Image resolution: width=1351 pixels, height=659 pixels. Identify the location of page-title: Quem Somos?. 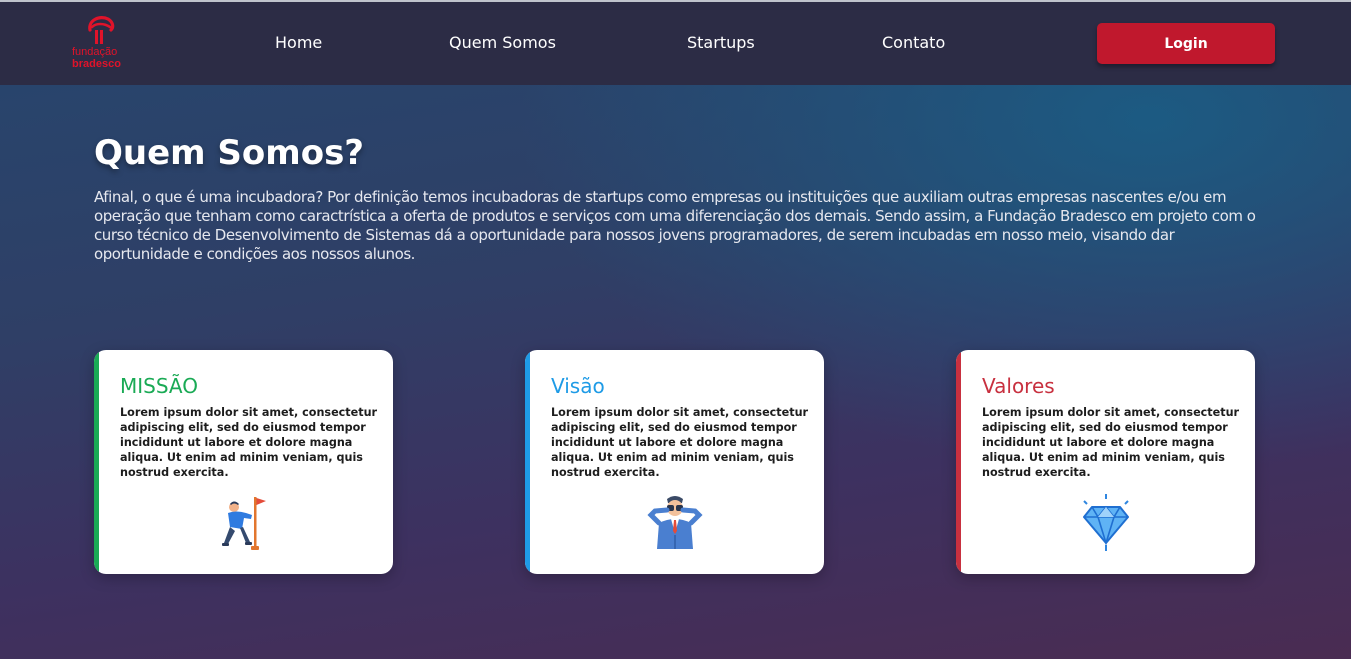
(229, 153).